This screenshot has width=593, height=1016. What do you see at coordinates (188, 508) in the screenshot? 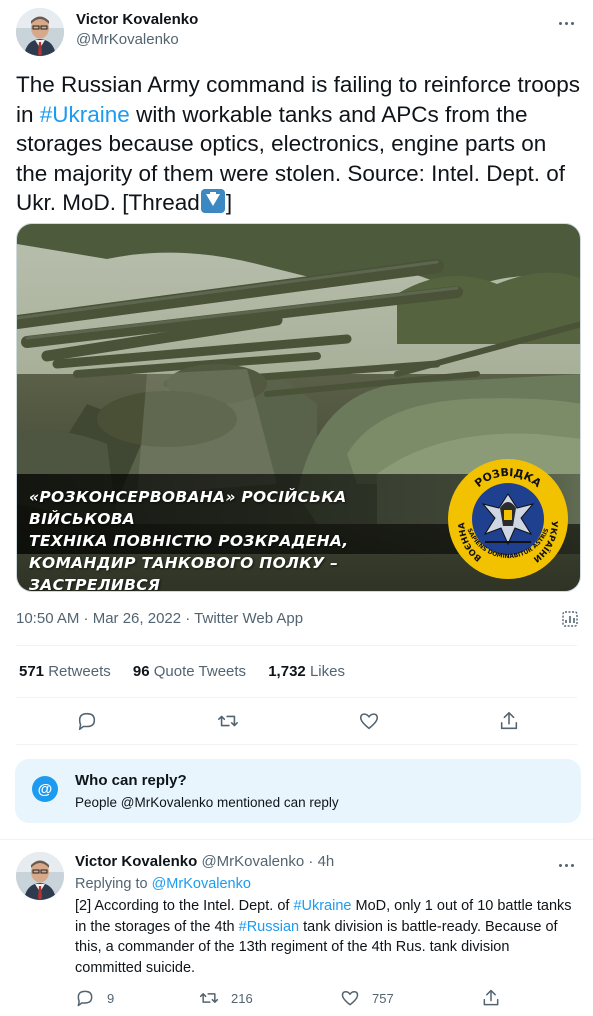
I see `image-caption-line: «РОЗКОНСЕРВОВАНА» РОСІЙСЬКА ВІЙСЬКОВА` at bounding box center [188, 508].